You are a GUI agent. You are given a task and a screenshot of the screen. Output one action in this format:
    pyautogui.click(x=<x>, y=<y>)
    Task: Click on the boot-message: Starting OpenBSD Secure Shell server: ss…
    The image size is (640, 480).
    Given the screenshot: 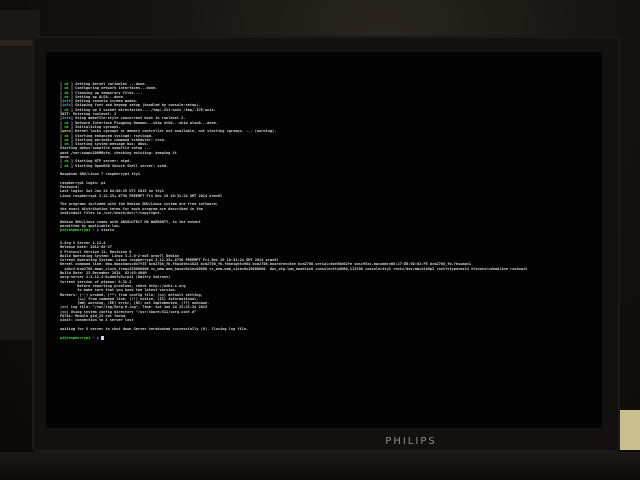 What is the action you would take?
    pyautogui.click(x=122, y=165)
    